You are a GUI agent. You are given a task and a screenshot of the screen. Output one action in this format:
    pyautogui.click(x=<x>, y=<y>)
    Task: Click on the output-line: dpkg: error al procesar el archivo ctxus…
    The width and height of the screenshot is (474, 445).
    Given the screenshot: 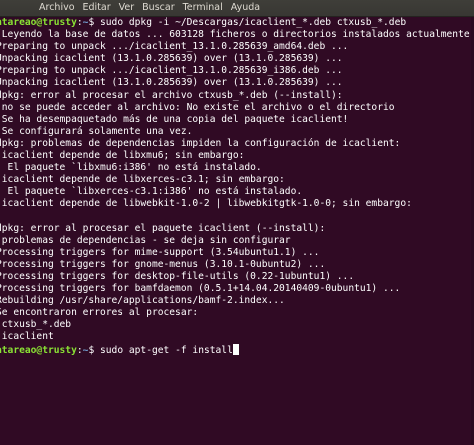 What is the action you would take?
    pyautogui.click(x=171, y=95)
    